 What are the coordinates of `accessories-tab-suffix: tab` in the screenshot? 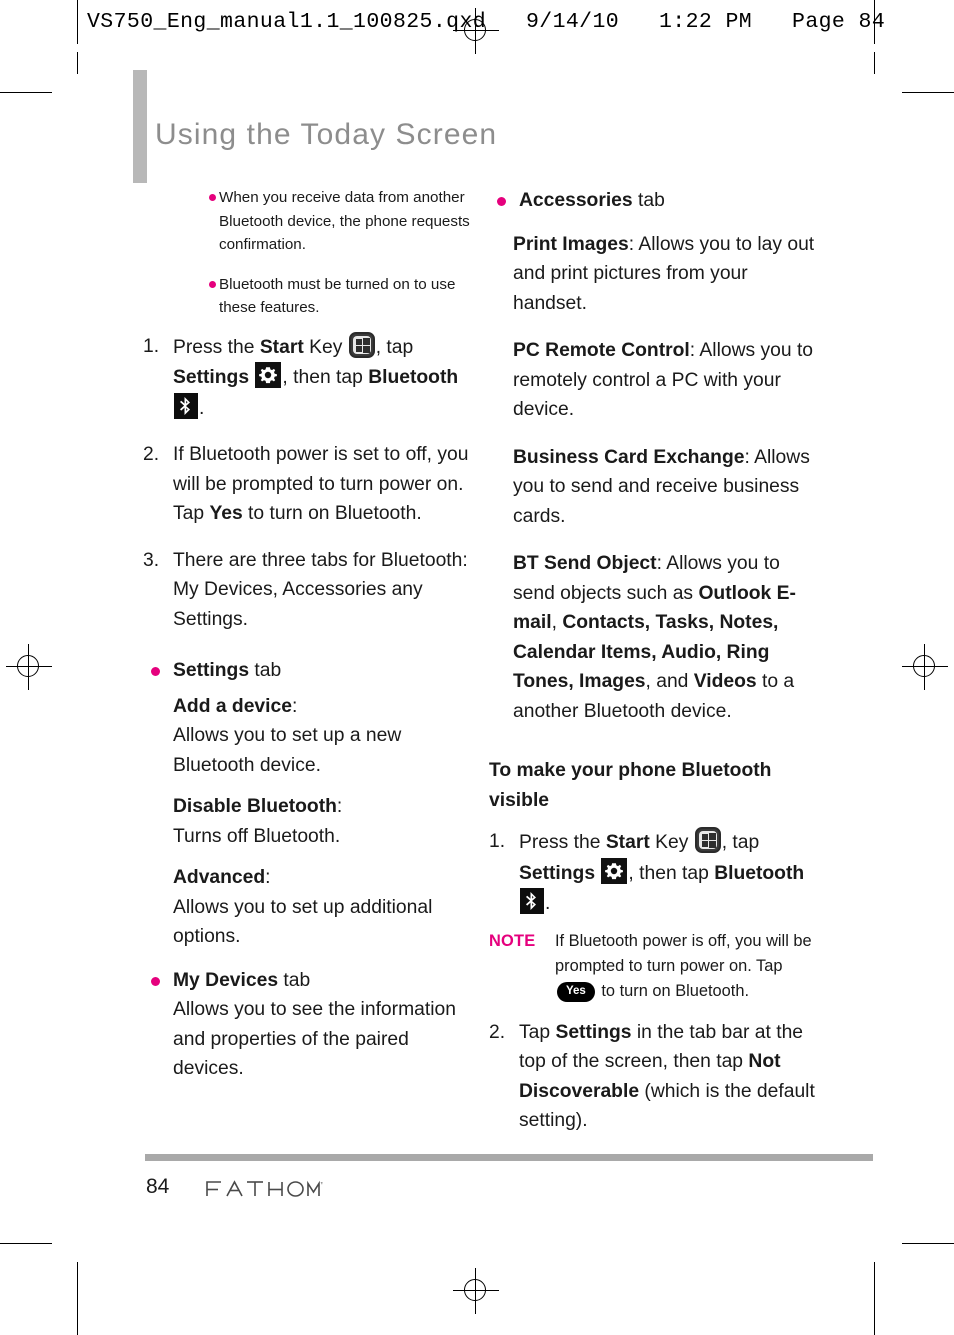 It's located at (648, 200).